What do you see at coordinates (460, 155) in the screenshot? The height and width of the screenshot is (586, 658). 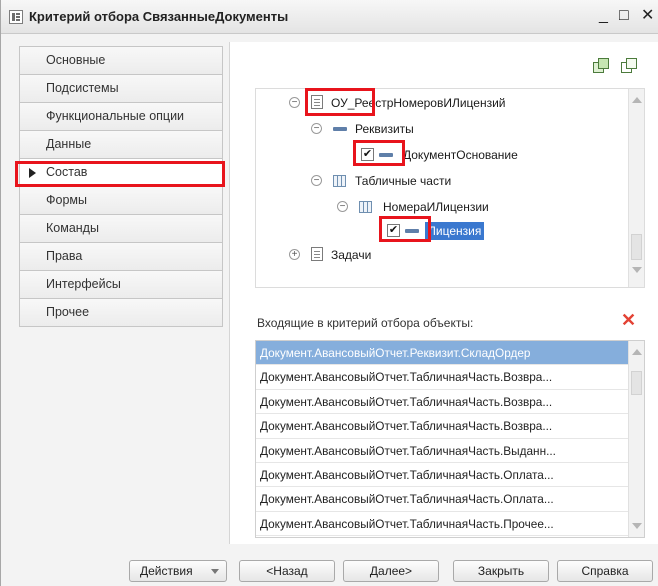 I see `tree-node-label: ДокументОснование` at bounding box center [460, 155].